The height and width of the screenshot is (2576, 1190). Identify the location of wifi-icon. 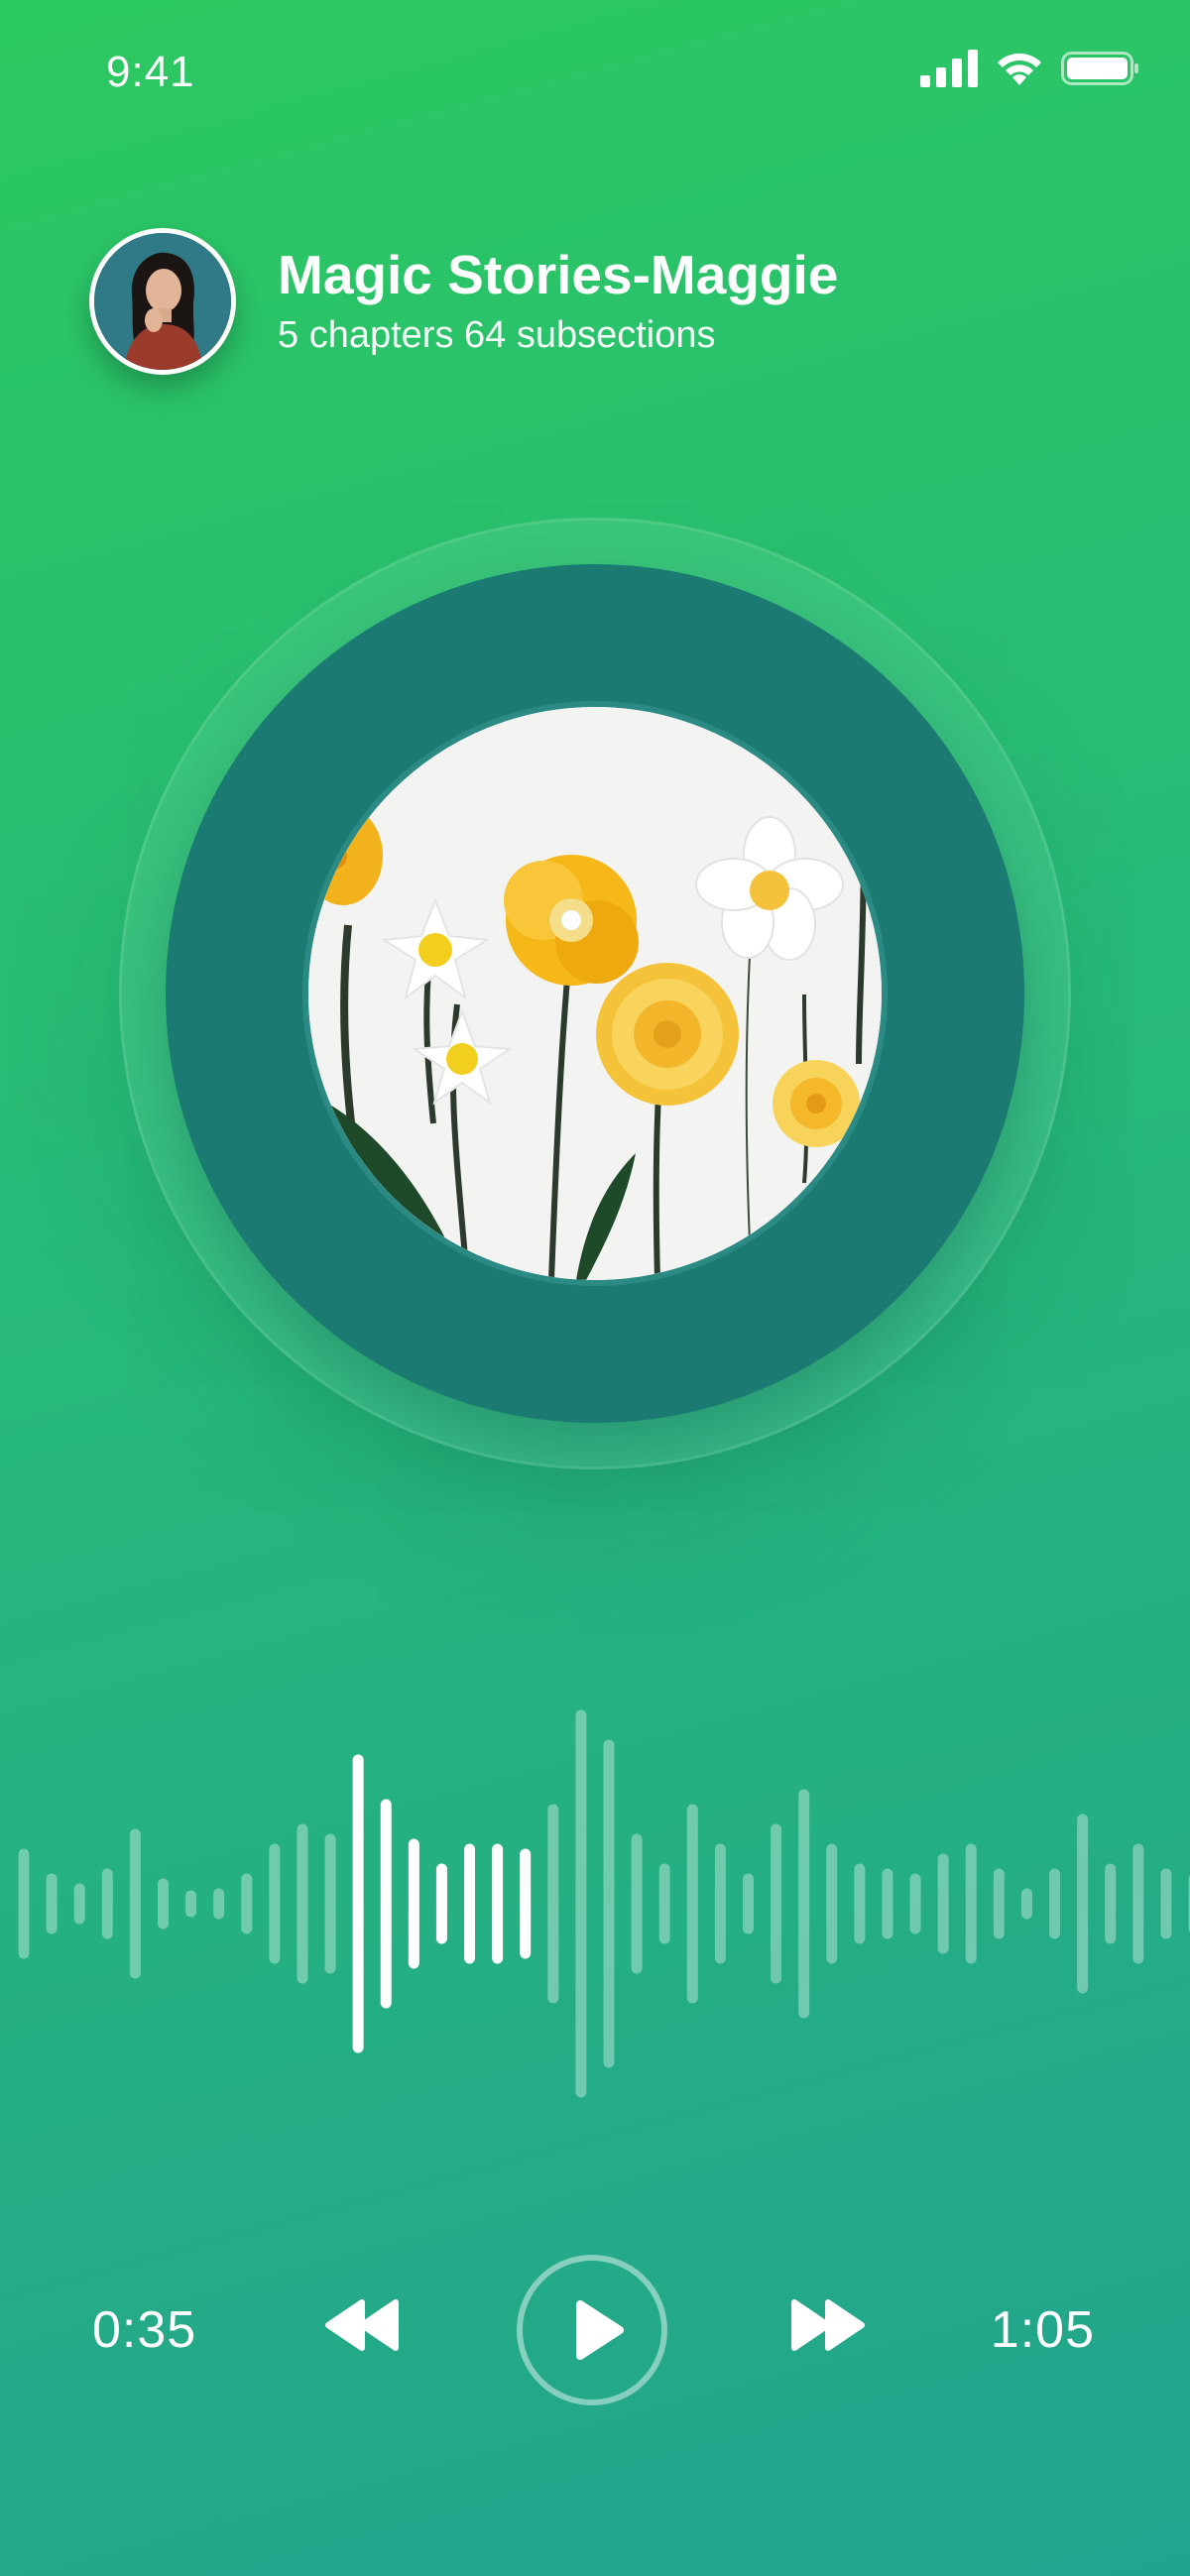
(1019, 69).